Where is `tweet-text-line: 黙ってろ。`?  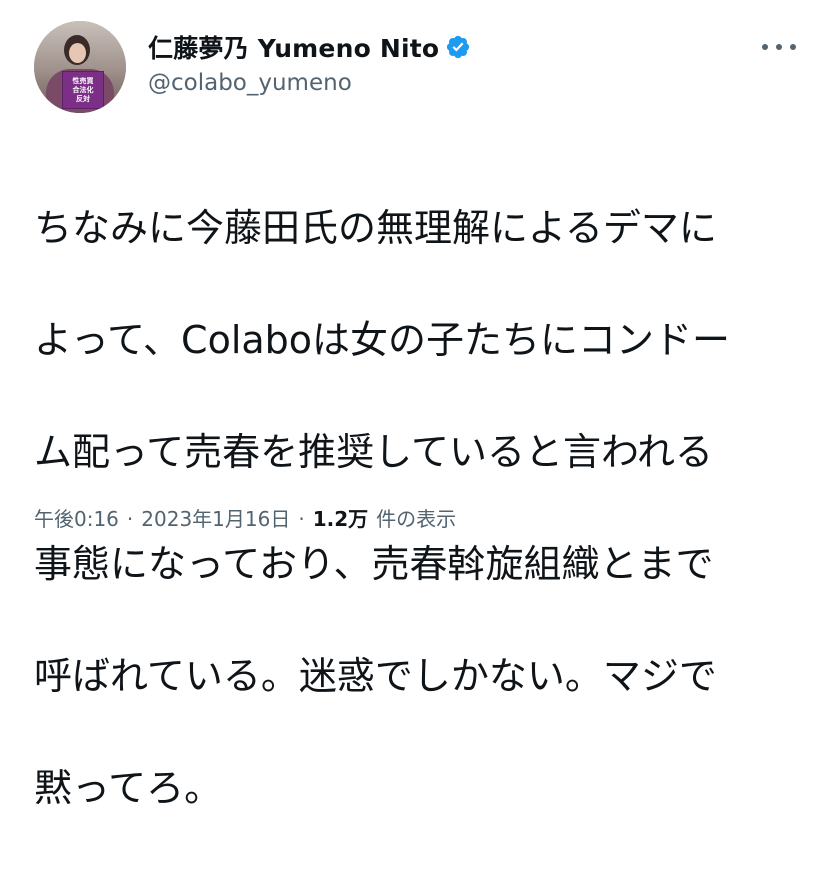 tweet-text-line: 黙ってろ。 is located at coordinates (128, 788).